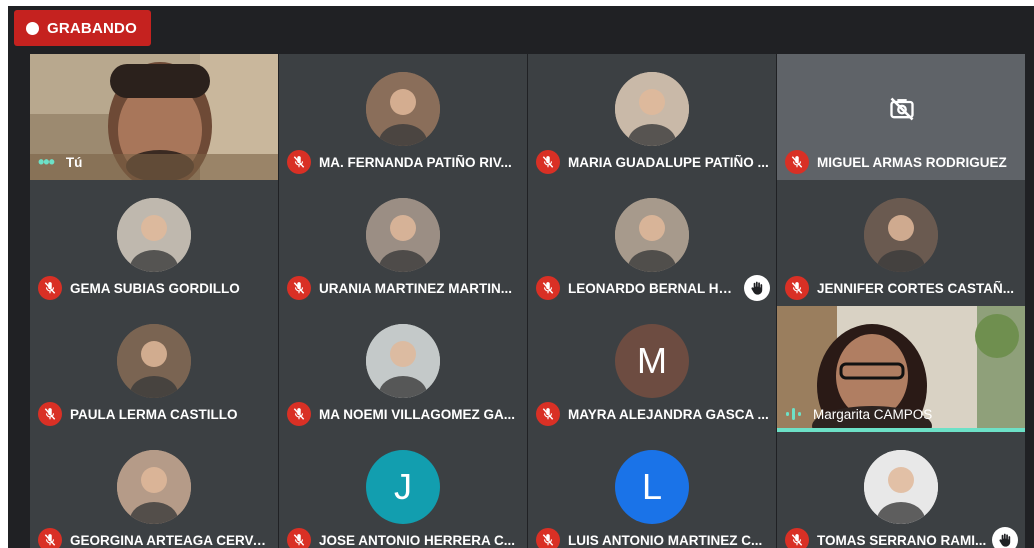  I want to click on participant-tile: Margarita CAMPOS, so click(901, 369).